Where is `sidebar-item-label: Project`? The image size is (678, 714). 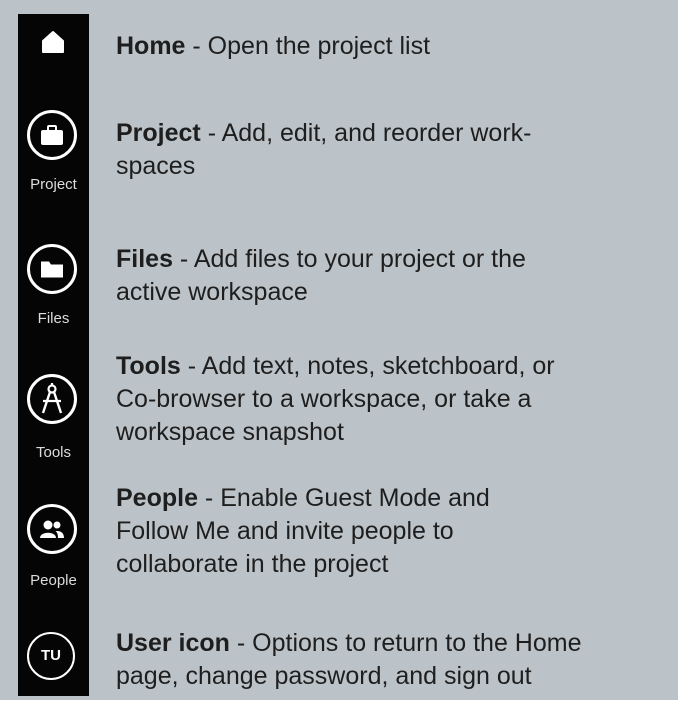
sidebar-item-label: Project is located at coordinates (53, 184).